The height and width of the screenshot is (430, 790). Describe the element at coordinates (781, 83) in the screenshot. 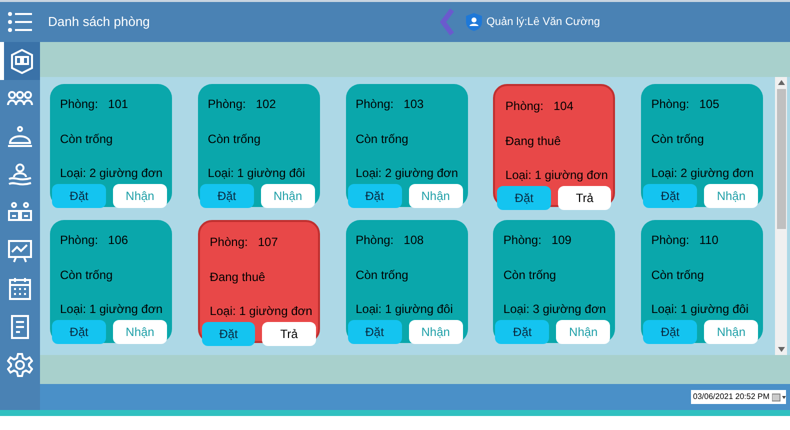

I see `scroll-up-icon` at that location.